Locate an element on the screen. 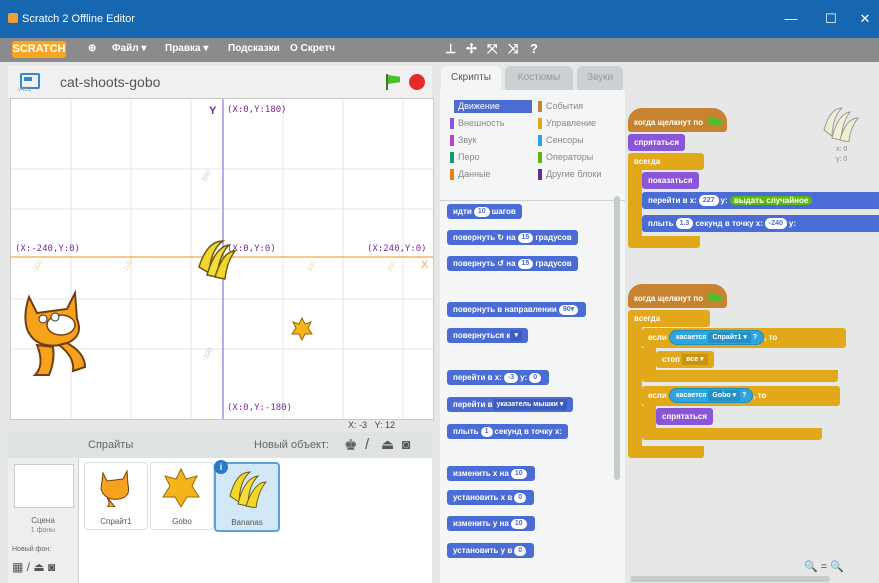 The height and width of the screenshot is (583, 879). category-more-blocks: Другие блоки is located at coordinates (569, 174).